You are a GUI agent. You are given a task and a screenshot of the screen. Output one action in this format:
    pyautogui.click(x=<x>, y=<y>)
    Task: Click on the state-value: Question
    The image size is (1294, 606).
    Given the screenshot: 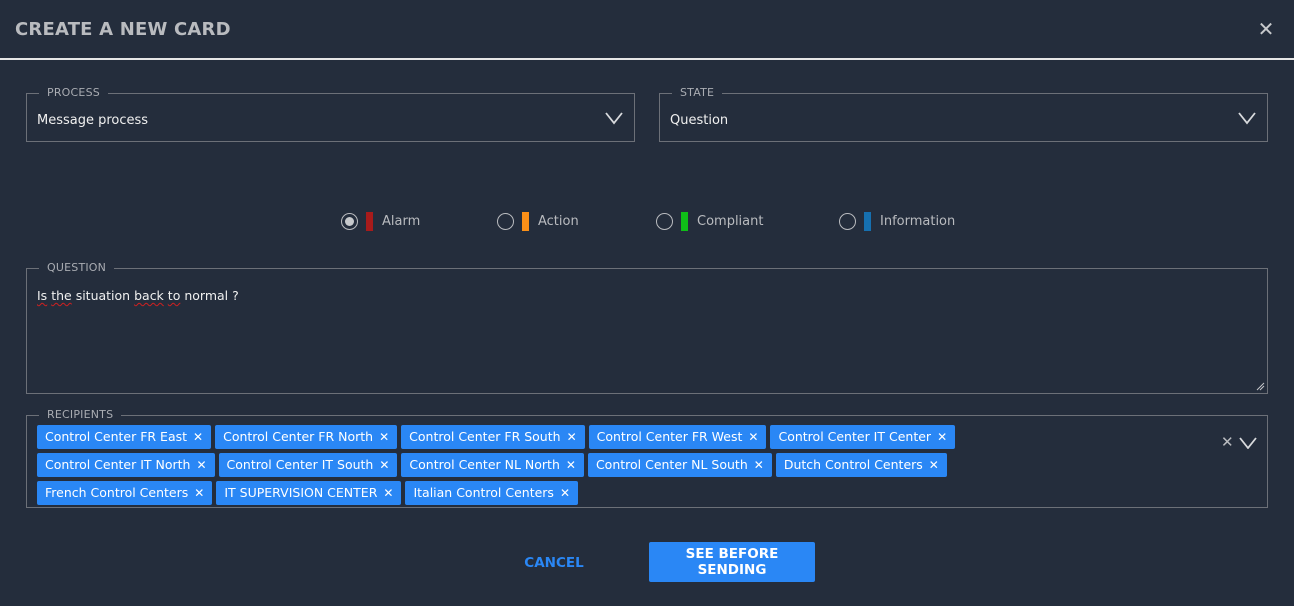 What is the action you would take?
    pyautogui.click(x=699, y=120)
    